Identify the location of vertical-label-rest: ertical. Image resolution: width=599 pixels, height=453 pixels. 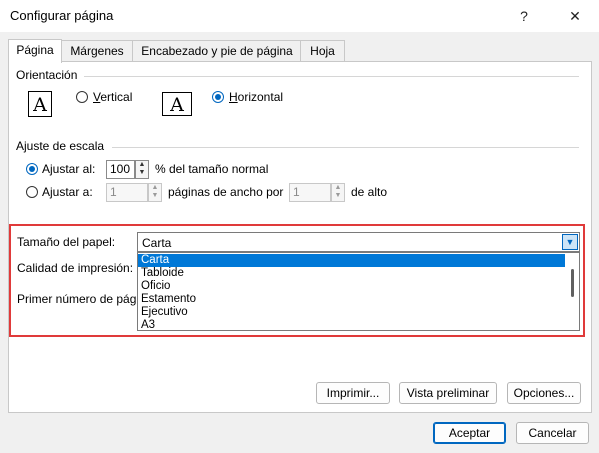
(116, 97).